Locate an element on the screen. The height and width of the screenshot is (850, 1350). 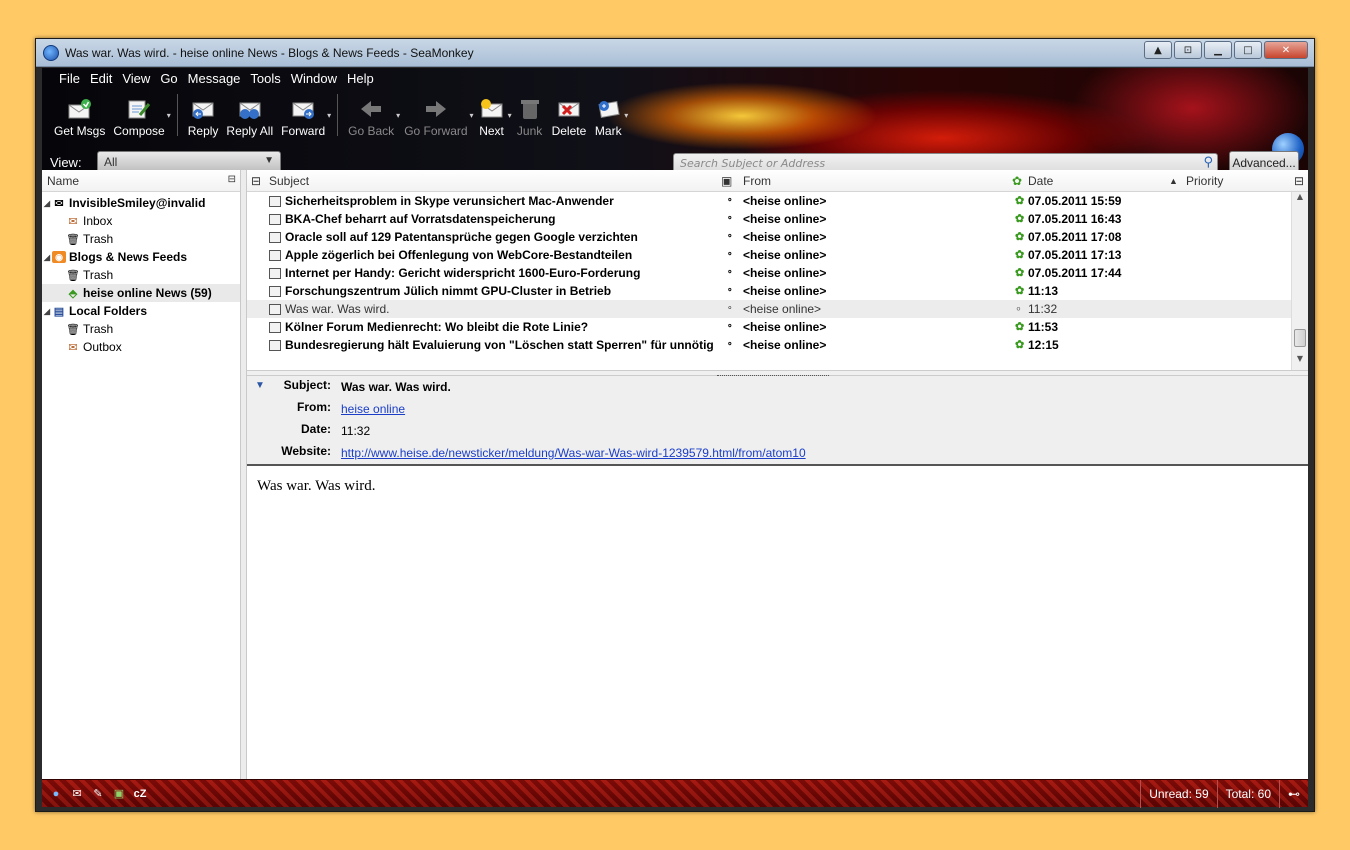
thread-scrollbar: ▲ ▼ is located at coordinates (1299, 281).